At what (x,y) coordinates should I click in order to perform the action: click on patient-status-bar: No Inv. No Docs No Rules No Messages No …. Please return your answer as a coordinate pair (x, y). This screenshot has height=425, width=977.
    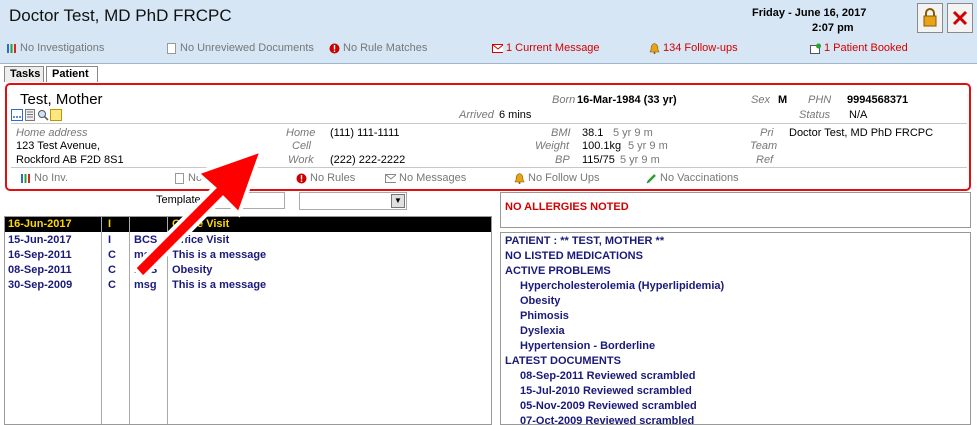
    Looking at the image, I should click on (488, 180).